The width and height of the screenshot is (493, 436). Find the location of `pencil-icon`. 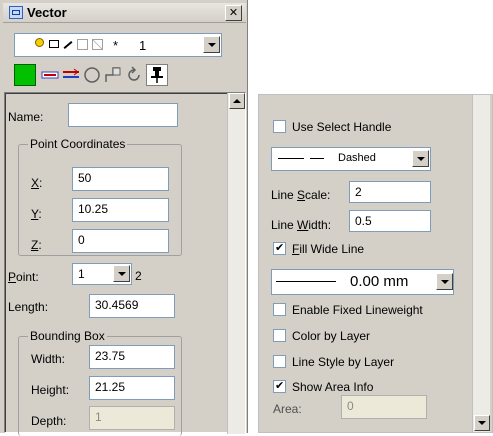

pencil-icon is located at coordinates (68, 45).